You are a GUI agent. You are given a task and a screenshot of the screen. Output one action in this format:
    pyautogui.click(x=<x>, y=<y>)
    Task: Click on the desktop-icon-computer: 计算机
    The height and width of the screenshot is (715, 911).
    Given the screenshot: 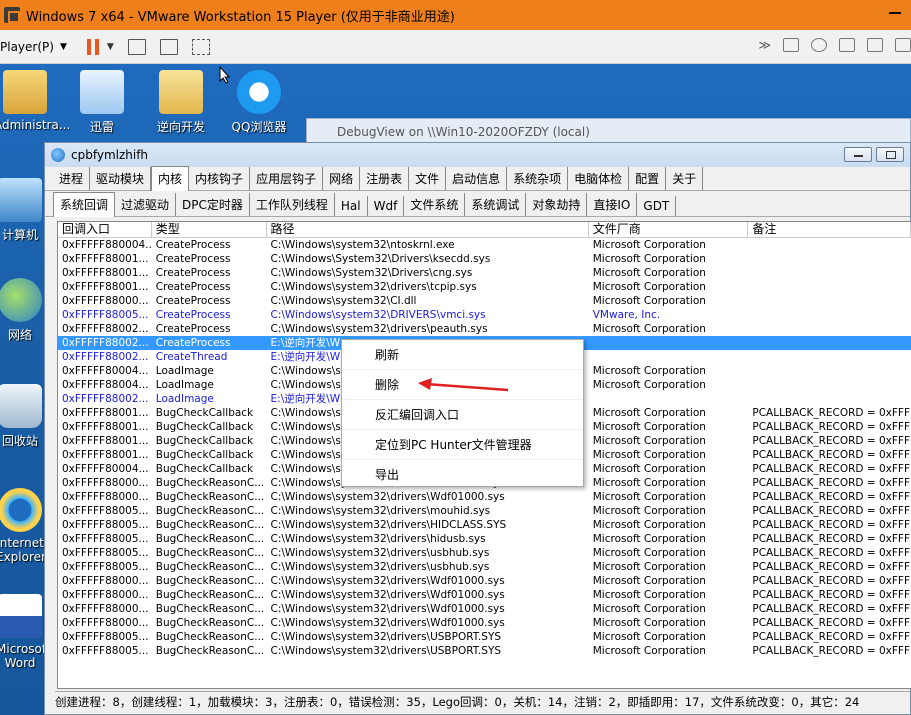 What is the action you would take?
    pyautogui.click(x=22, y=210)
    